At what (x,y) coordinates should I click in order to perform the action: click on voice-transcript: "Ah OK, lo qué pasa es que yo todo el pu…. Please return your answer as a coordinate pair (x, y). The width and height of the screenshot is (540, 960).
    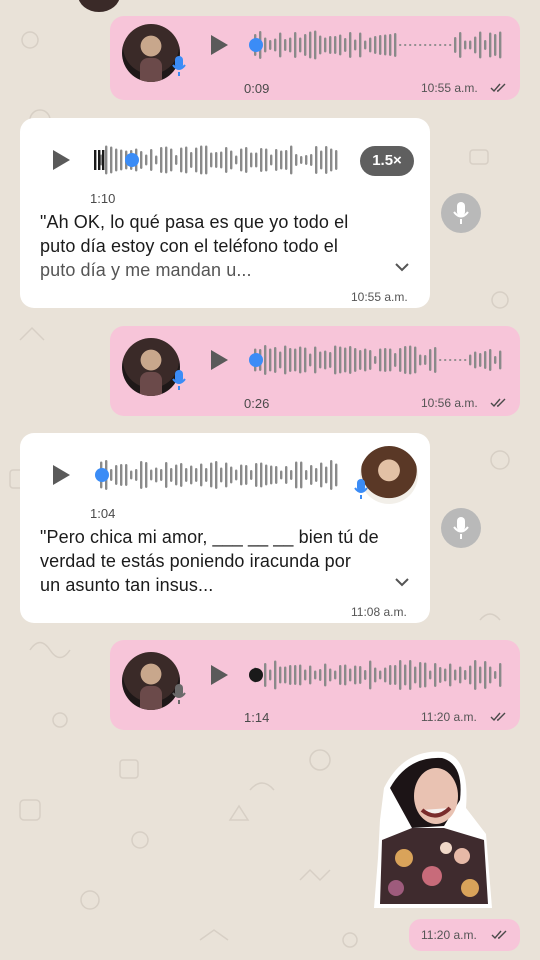
    Looking at the image, I should click on (225, 246).